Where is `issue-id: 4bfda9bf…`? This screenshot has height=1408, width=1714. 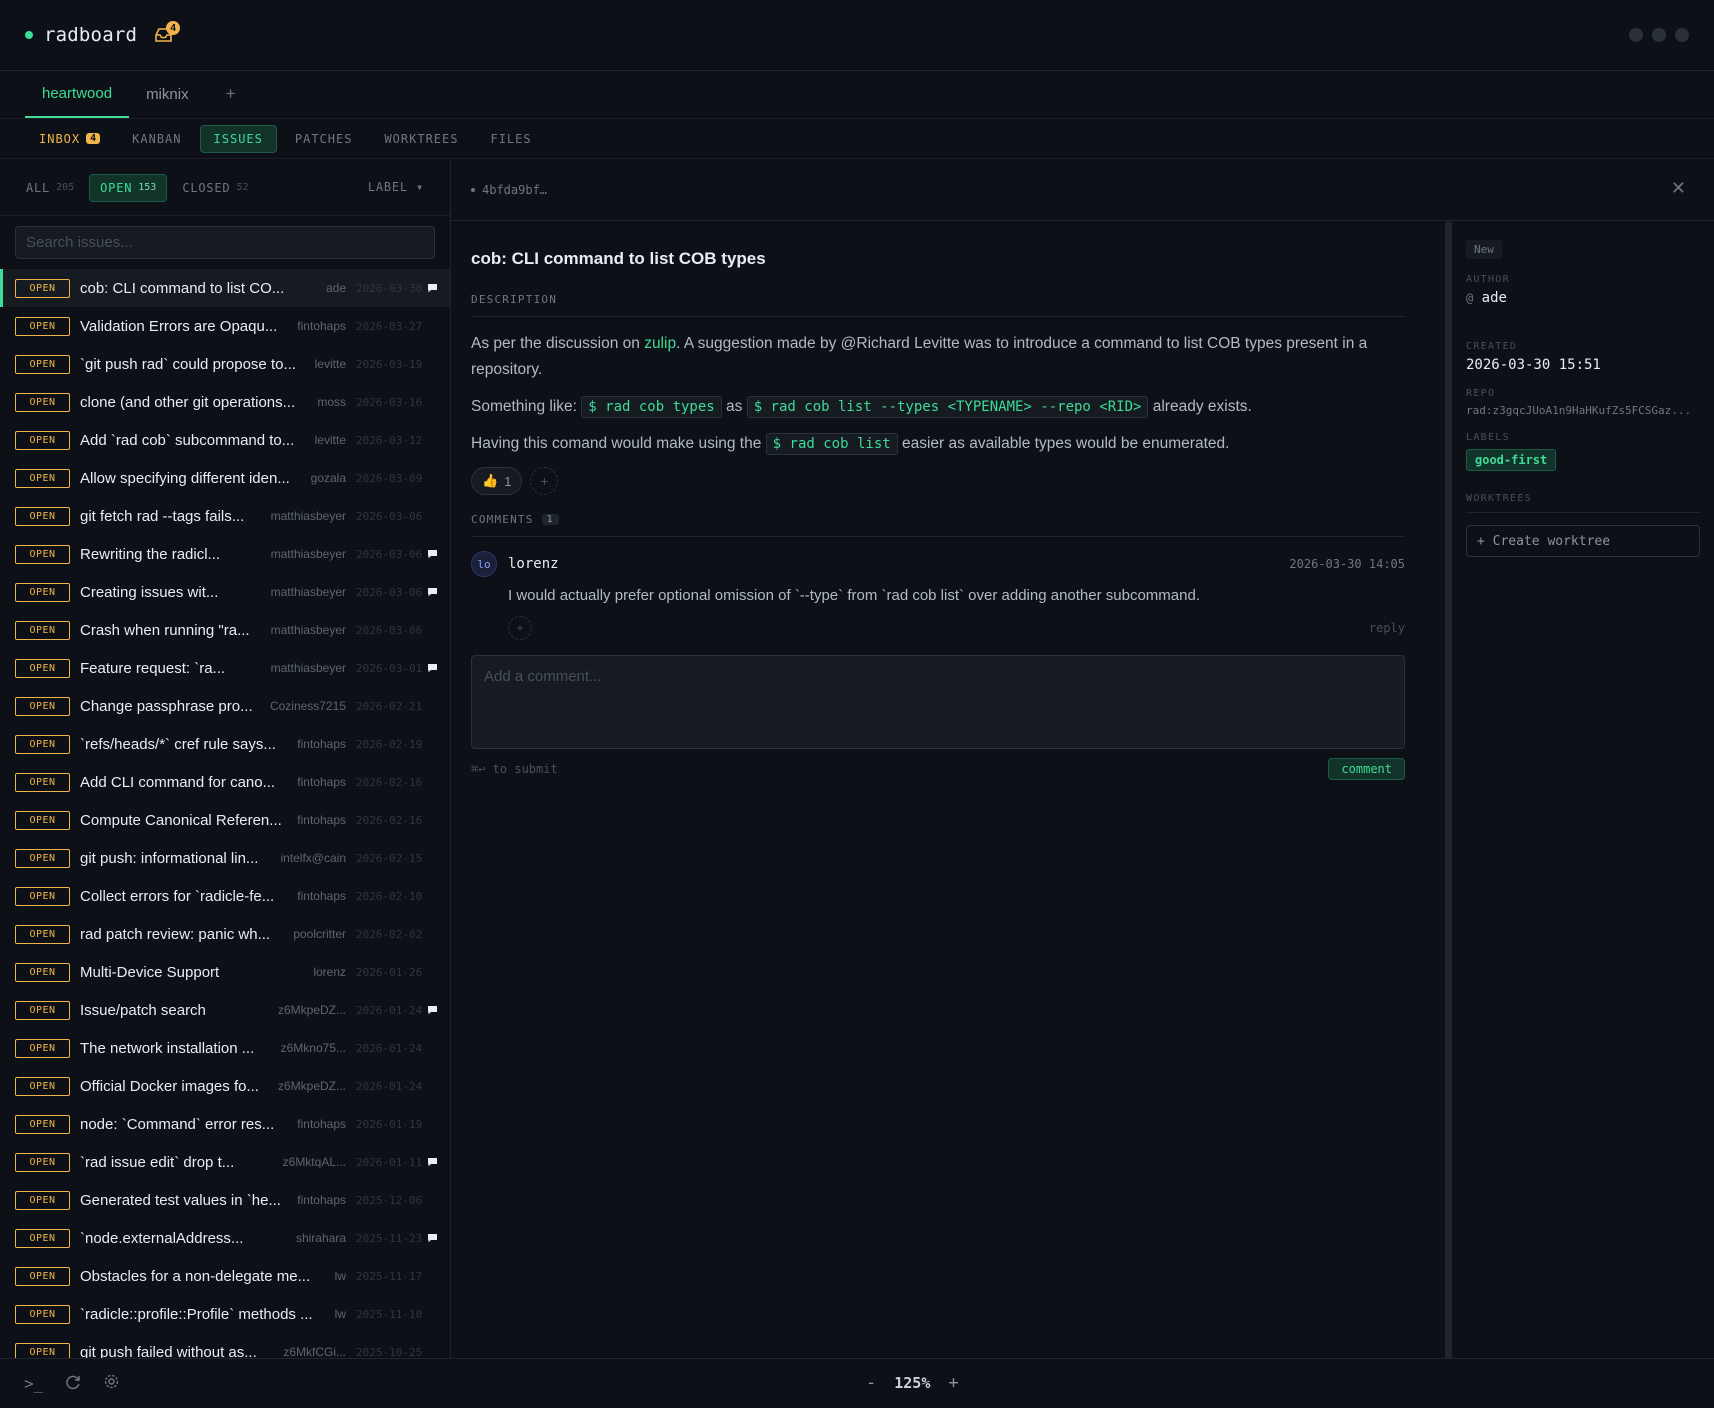 issue-id: 4bfda9bf… is located at coordinates (514, 190).